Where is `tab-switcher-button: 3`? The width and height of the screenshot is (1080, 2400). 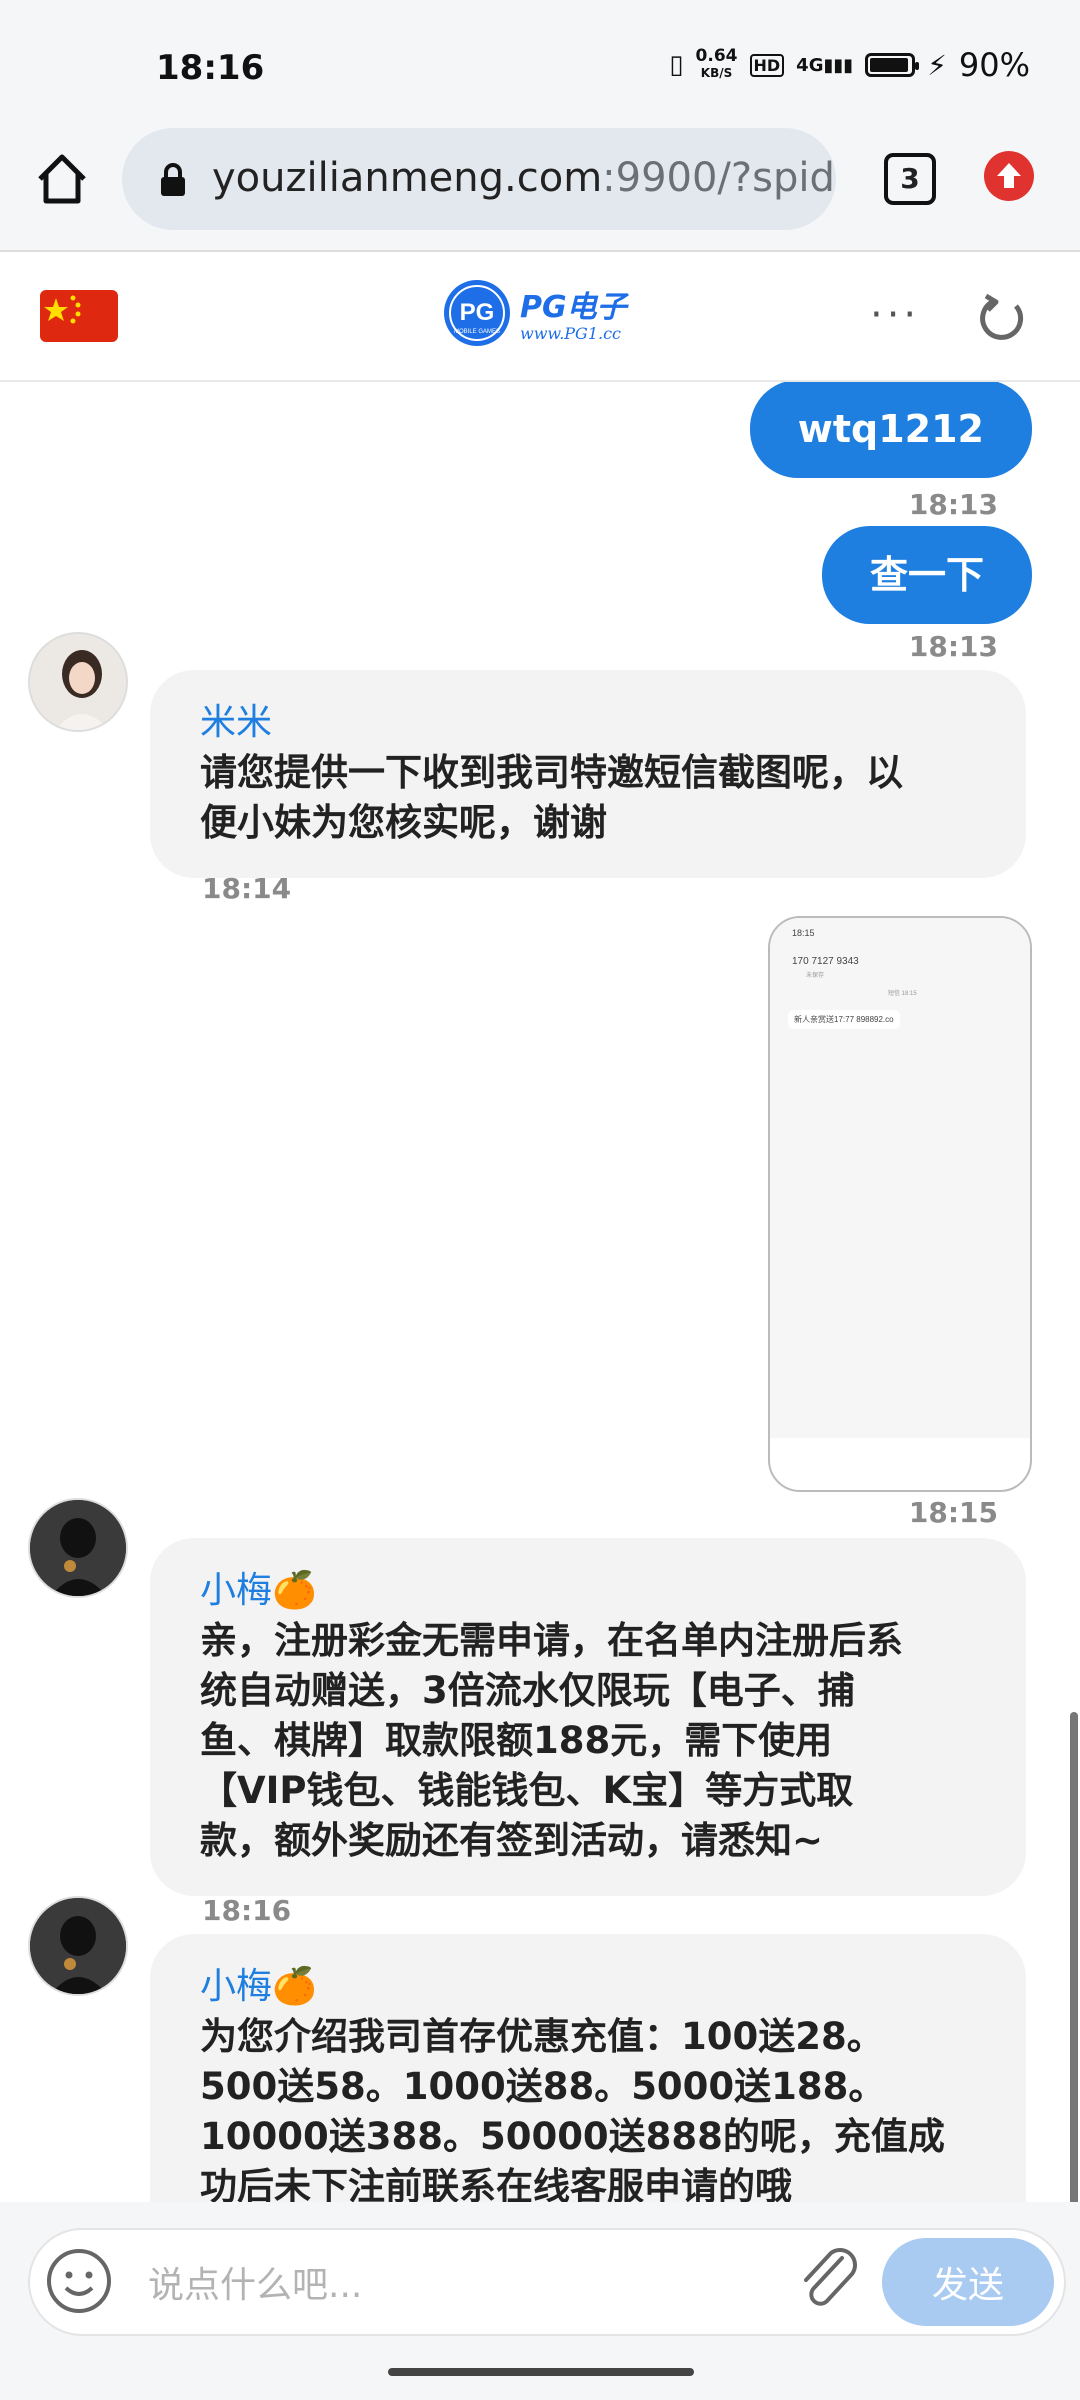
tab-switcher-button: 3 is located at coordinates (910, 179).